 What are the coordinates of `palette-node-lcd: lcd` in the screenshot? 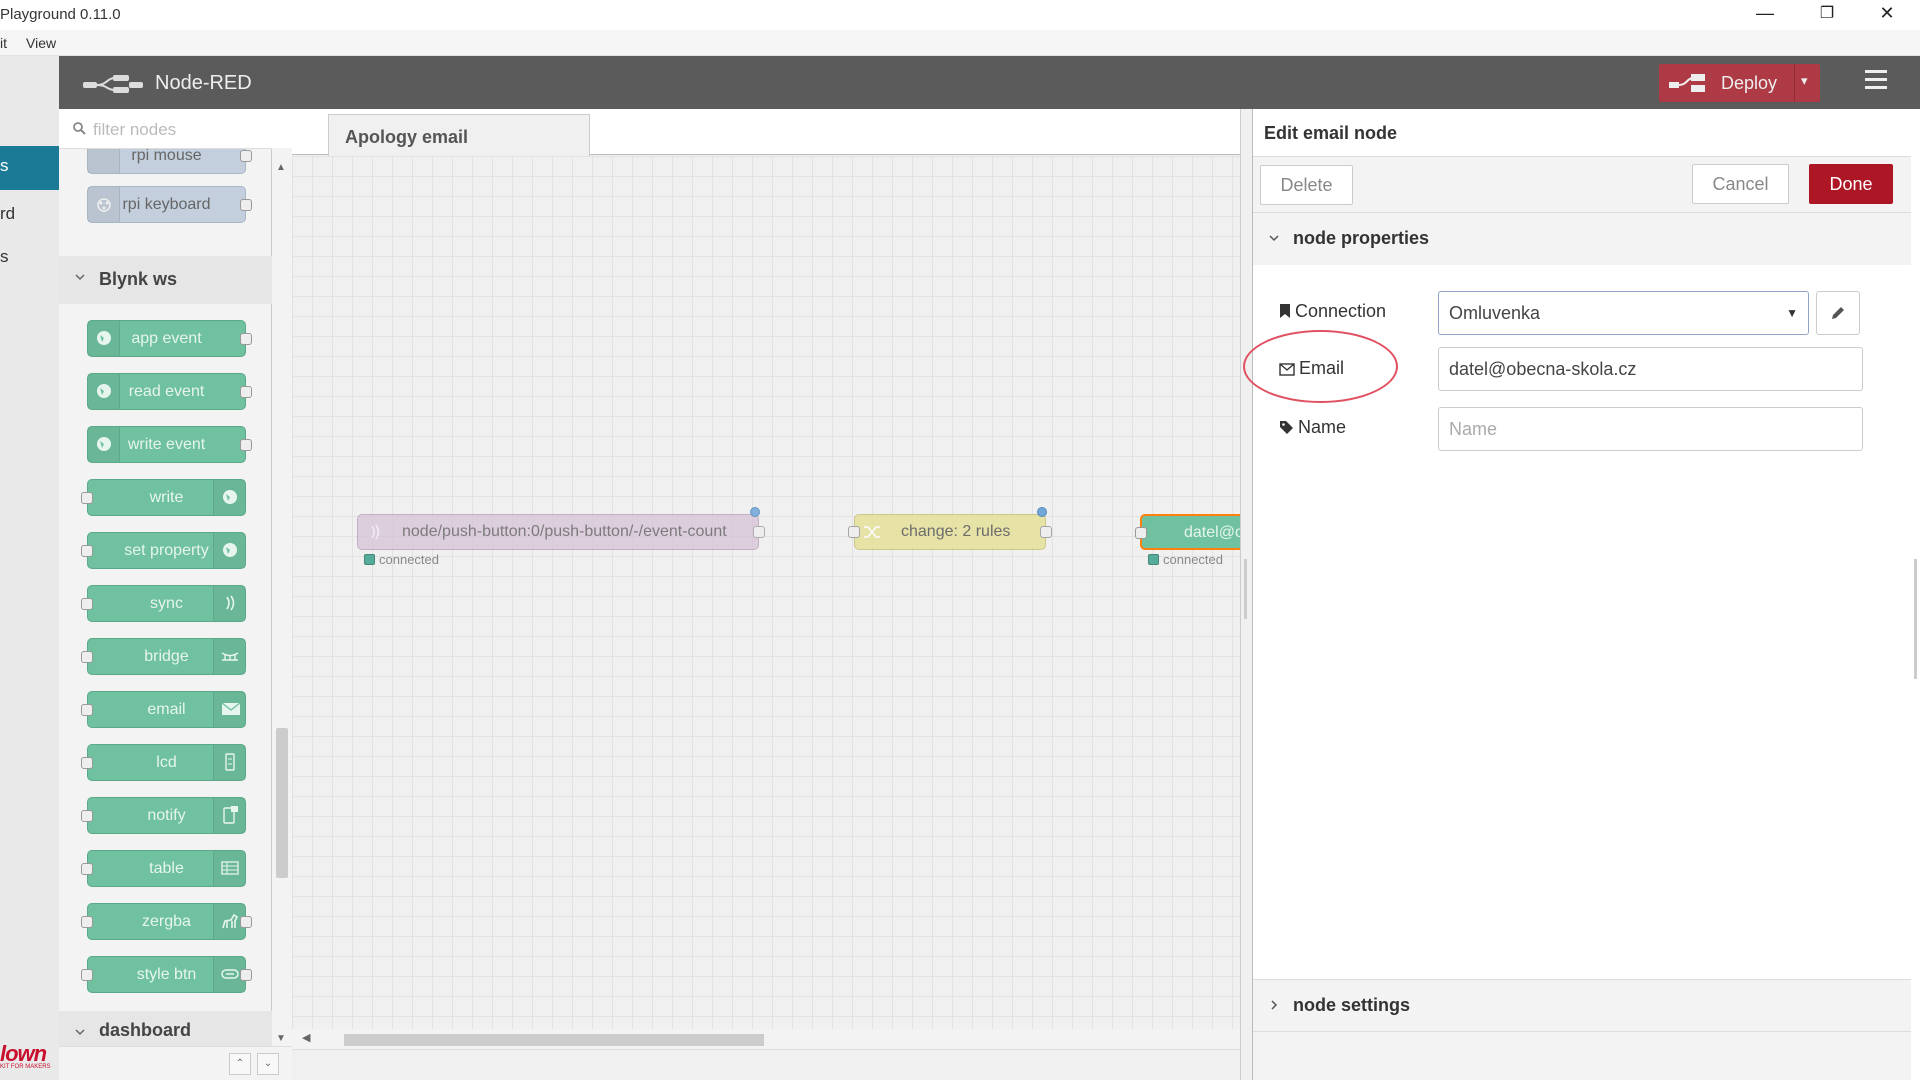 It's located at (163, 762).